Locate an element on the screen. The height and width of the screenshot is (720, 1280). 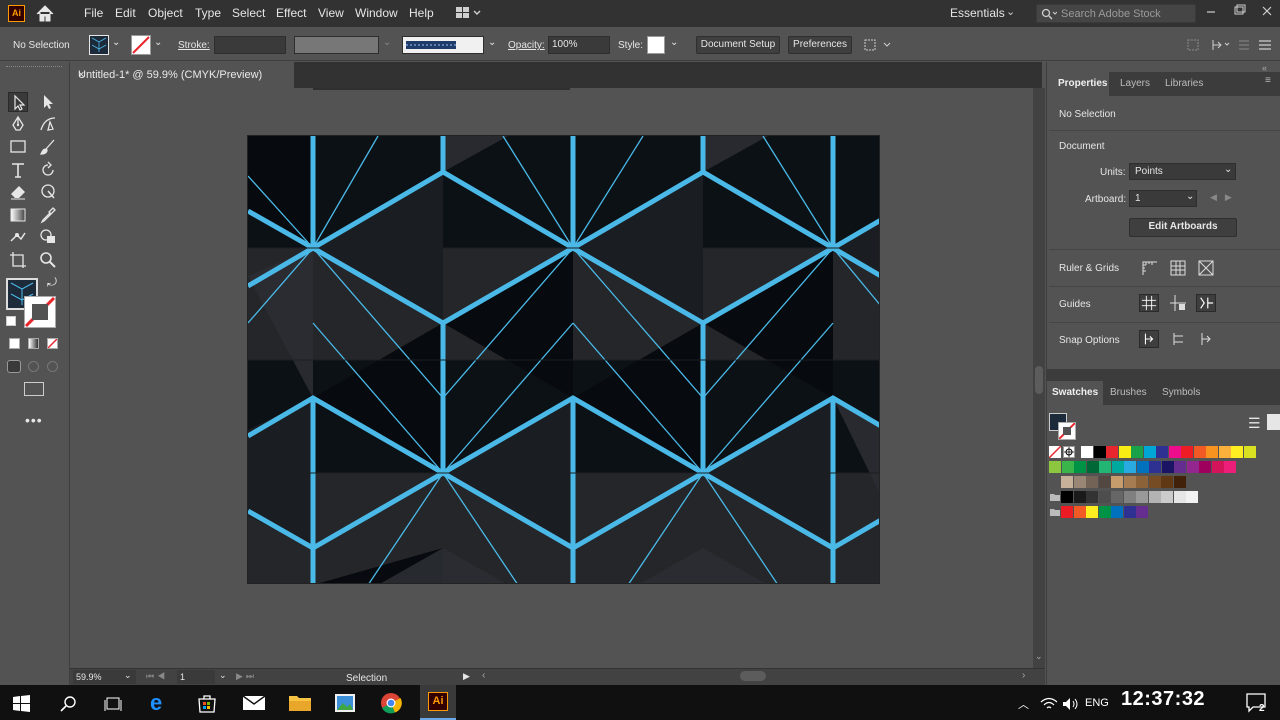
panel-grip is located at coordinates (34, 68).